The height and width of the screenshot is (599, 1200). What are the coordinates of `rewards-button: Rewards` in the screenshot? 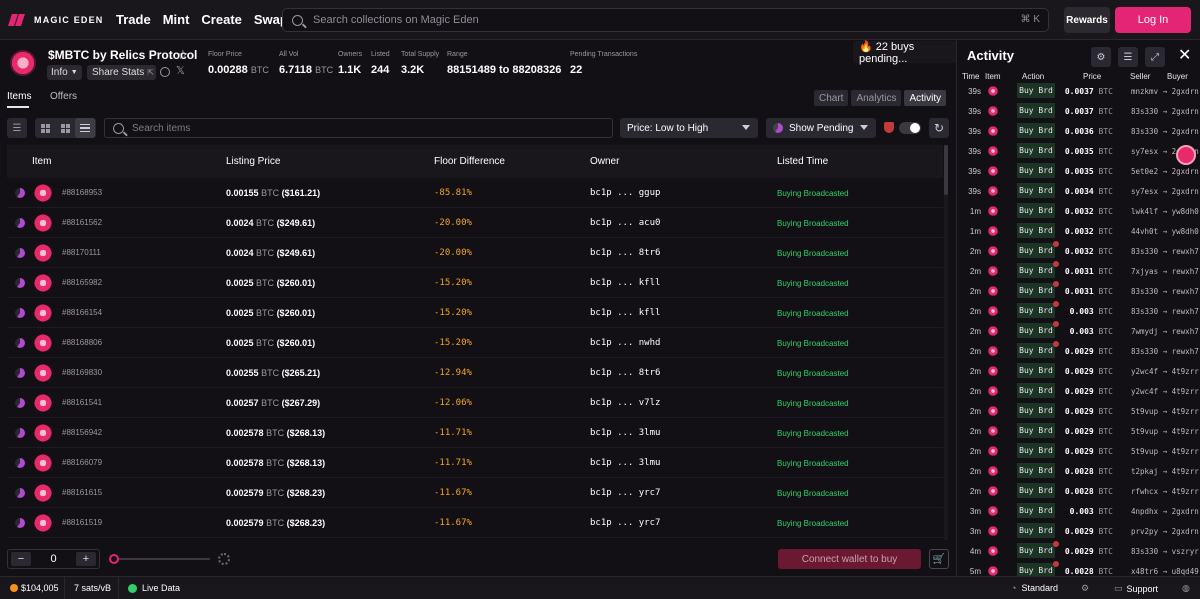 It's located at (1087, 20).